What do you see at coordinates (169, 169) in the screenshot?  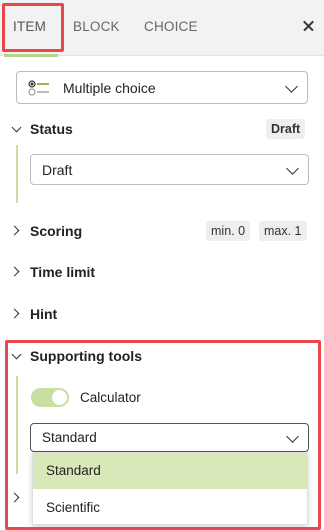 I see `status-select: Draft` at bounding box center [169, 169].